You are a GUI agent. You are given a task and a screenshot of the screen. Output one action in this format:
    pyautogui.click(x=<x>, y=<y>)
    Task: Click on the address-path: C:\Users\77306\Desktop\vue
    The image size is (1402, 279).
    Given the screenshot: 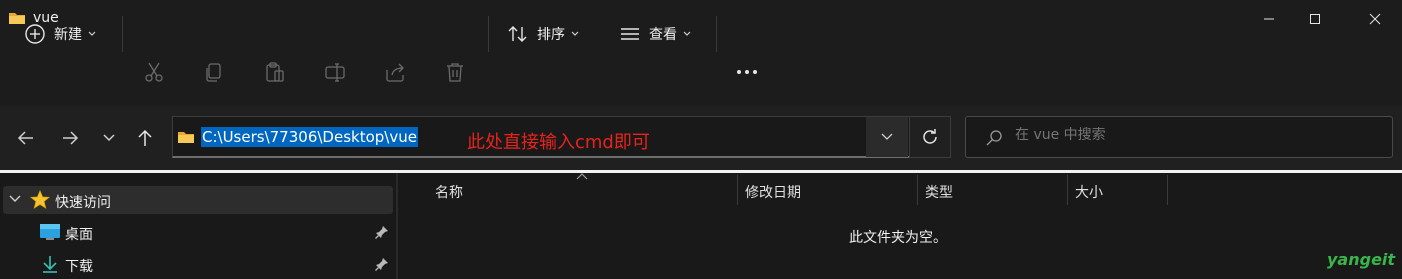 What is the action you would take?
    pyautogui.click(x=309, y=137)
    